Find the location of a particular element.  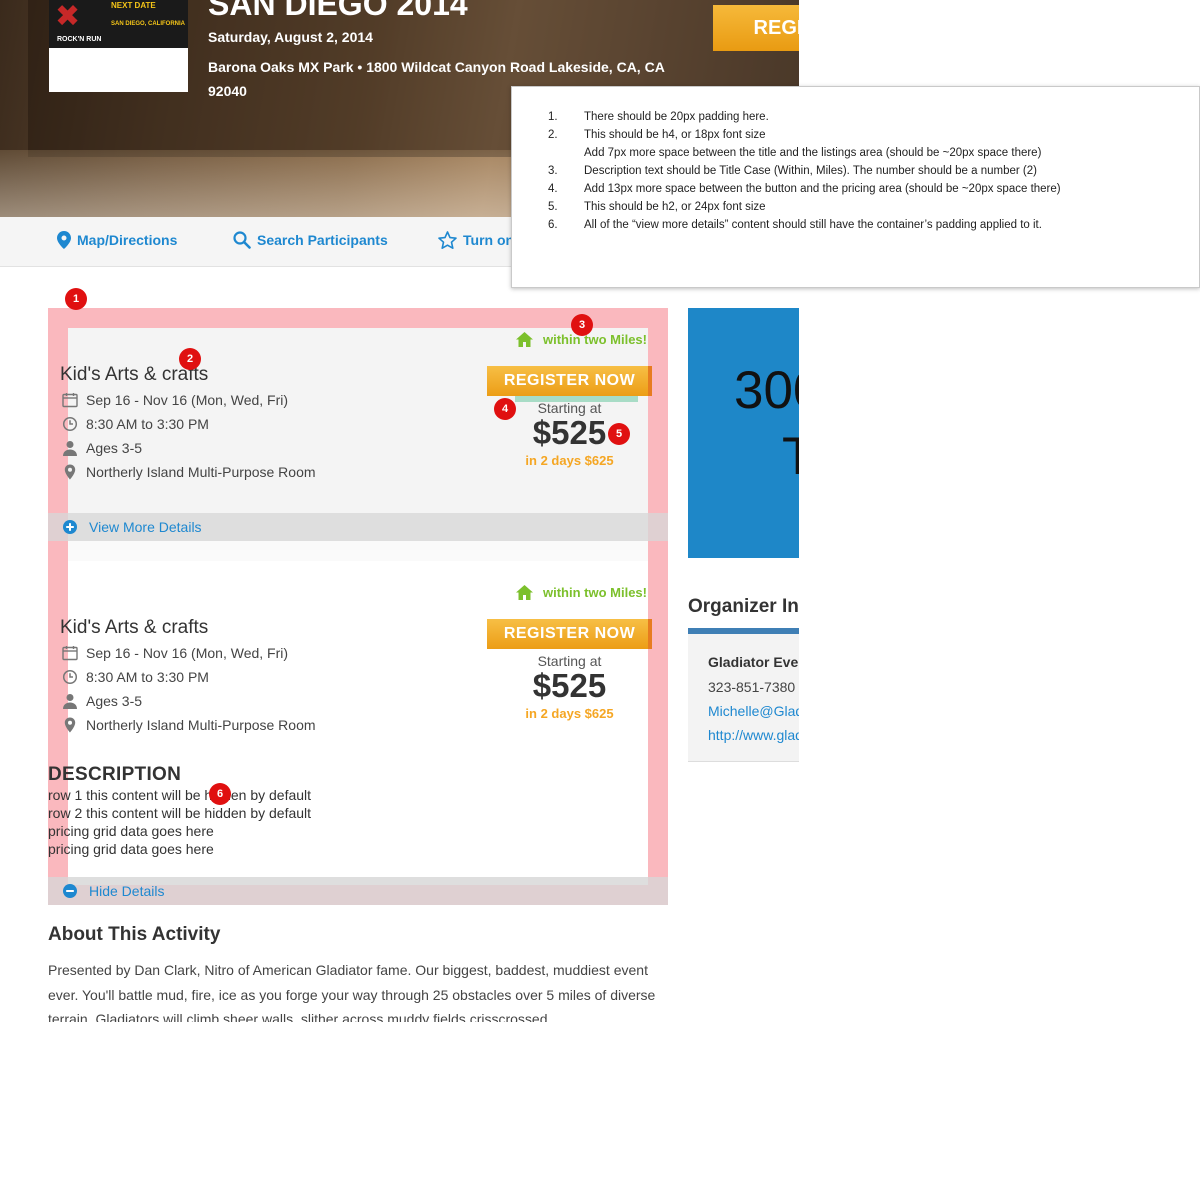

hide-details-bar: Hide Details is located at coordinates (358, 891).